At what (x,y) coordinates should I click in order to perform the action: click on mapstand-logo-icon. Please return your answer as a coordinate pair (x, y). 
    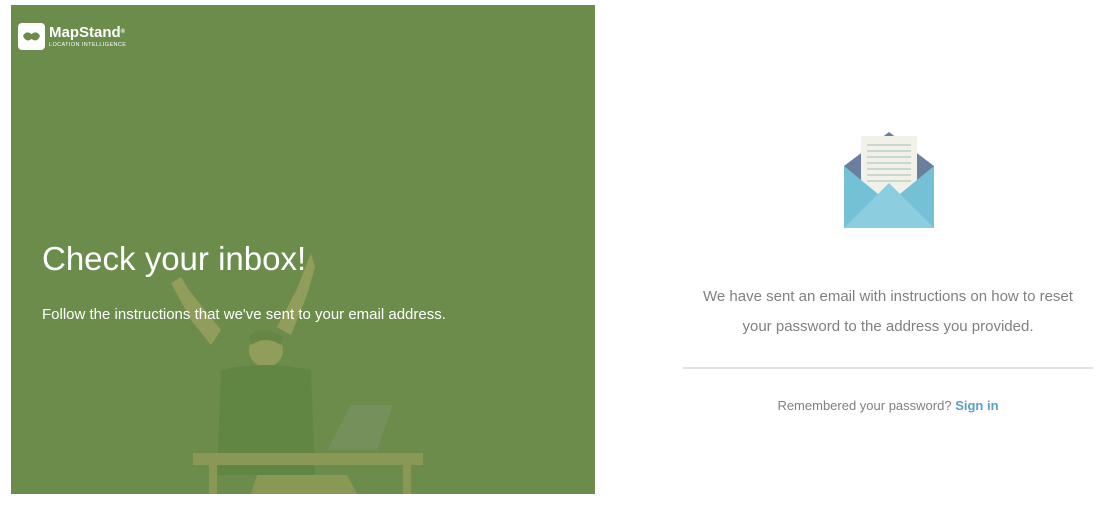
    Looking at the image, I should click on (31, 36).